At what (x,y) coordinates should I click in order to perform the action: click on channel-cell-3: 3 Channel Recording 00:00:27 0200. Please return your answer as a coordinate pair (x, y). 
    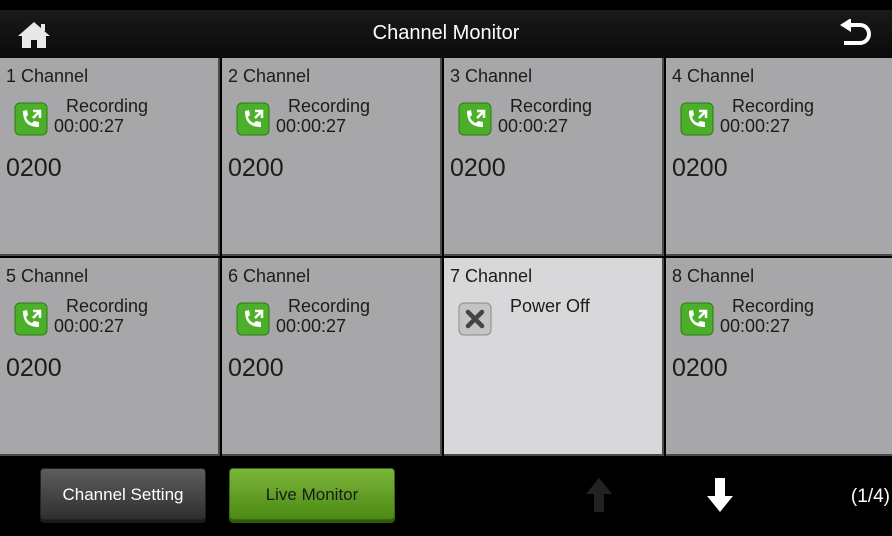
    Looking at the image, I should click on (554, 157).